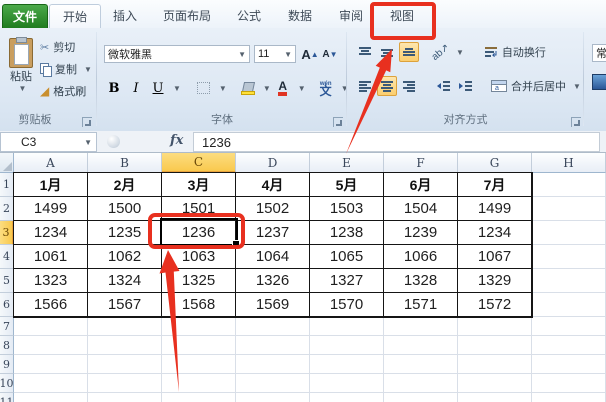 This screenshot has width=606, height=402. What do you see at coordinates (7, 163) in the screenshot?
I see `select-all-corner` at bounding box center [7, 163].